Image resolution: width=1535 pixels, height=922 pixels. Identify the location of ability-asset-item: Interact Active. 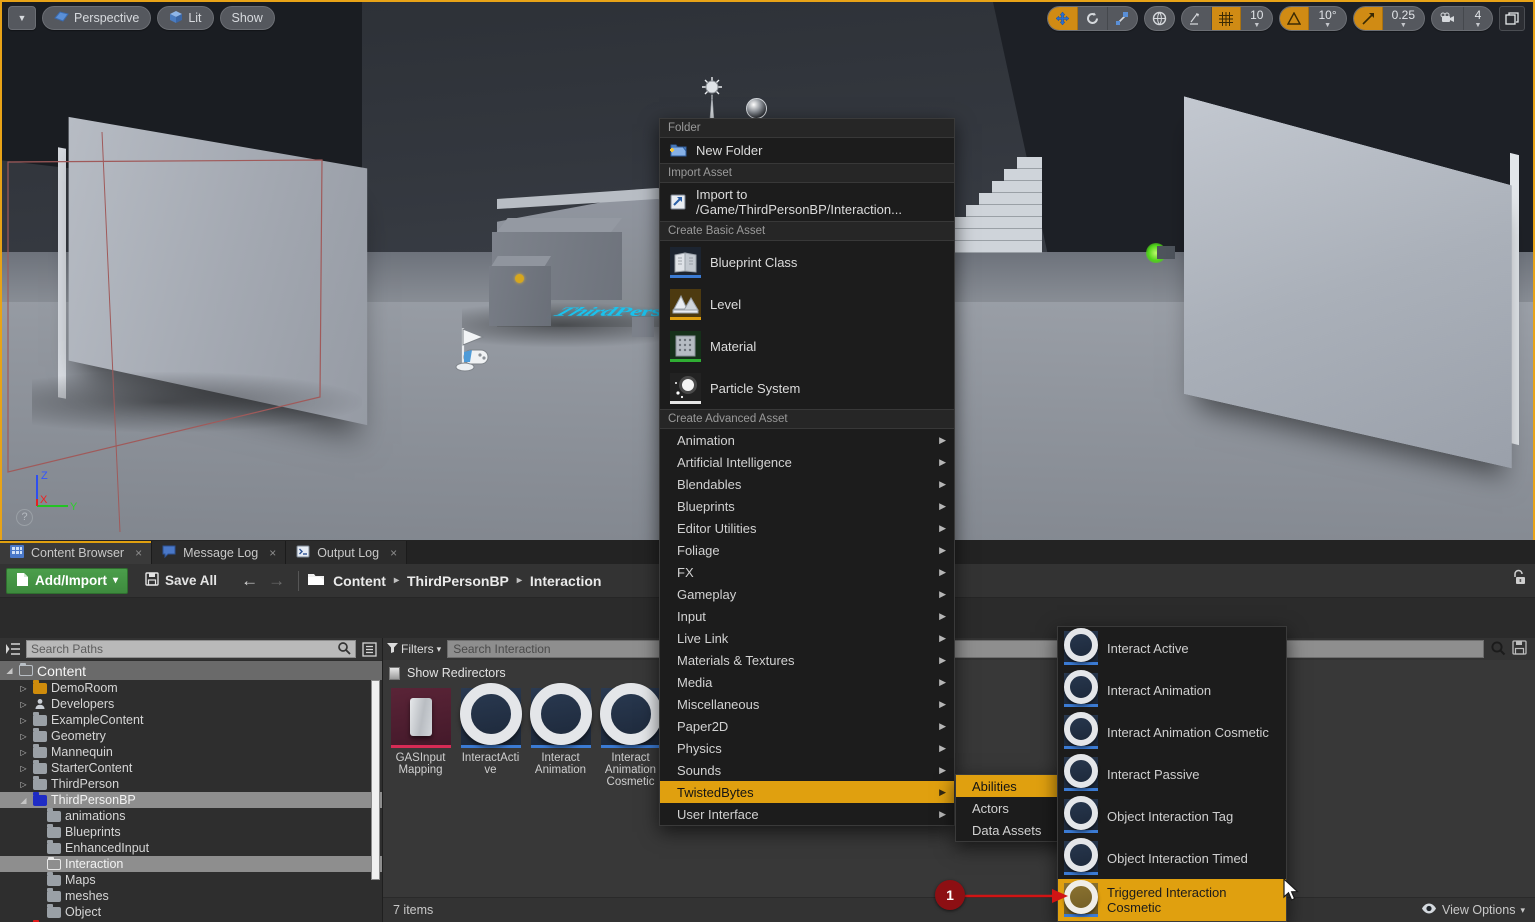
(1172, 648).